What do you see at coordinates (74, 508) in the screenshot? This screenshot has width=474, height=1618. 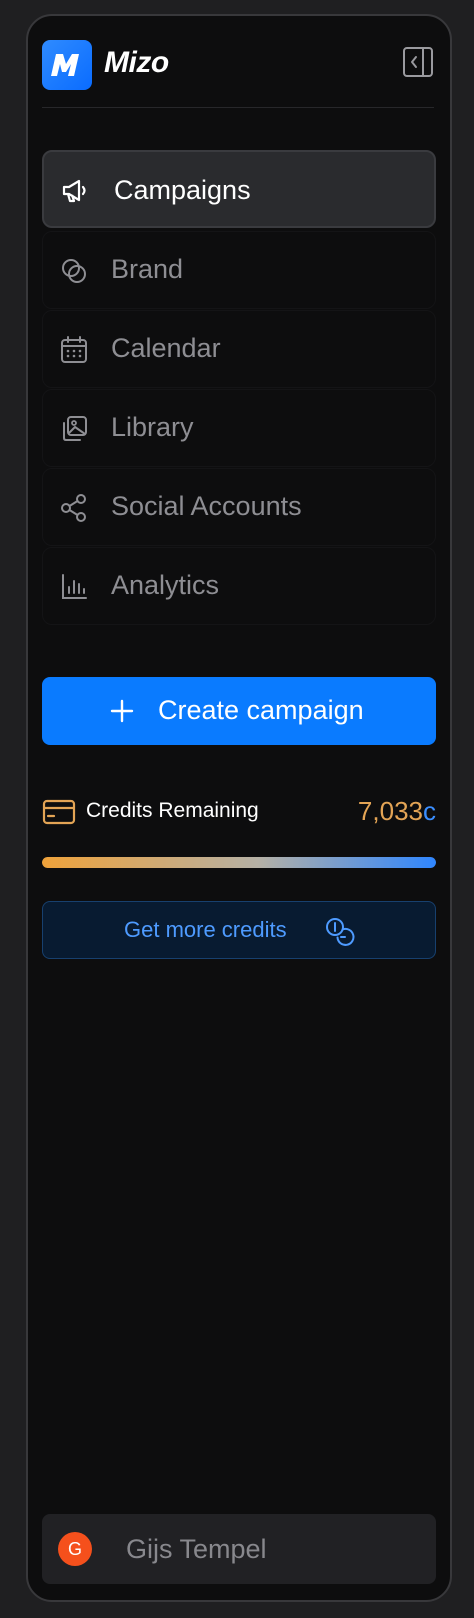 I see `share-nodes-icon` at bounding box center [74, 508].